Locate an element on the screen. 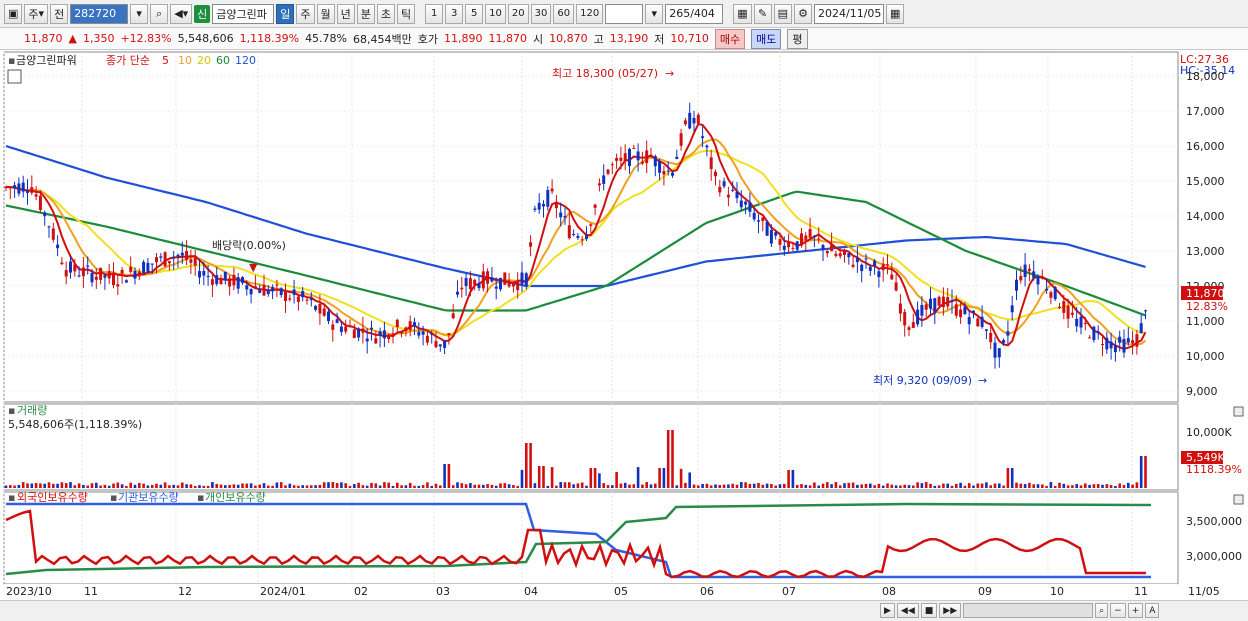 Image resolution: width=1248 pixels, height=621 pixels. minus-icon: − is located at coordinates (1118, 610).